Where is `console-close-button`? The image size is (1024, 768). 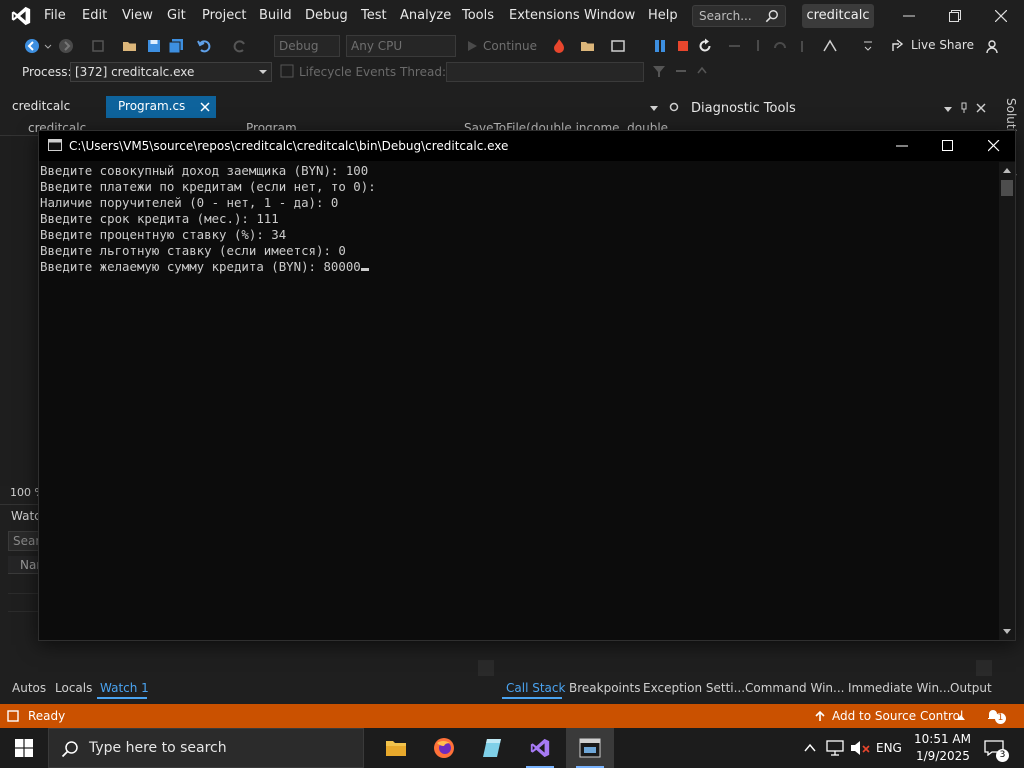
console-close-button is located at coordinates (994, 146).